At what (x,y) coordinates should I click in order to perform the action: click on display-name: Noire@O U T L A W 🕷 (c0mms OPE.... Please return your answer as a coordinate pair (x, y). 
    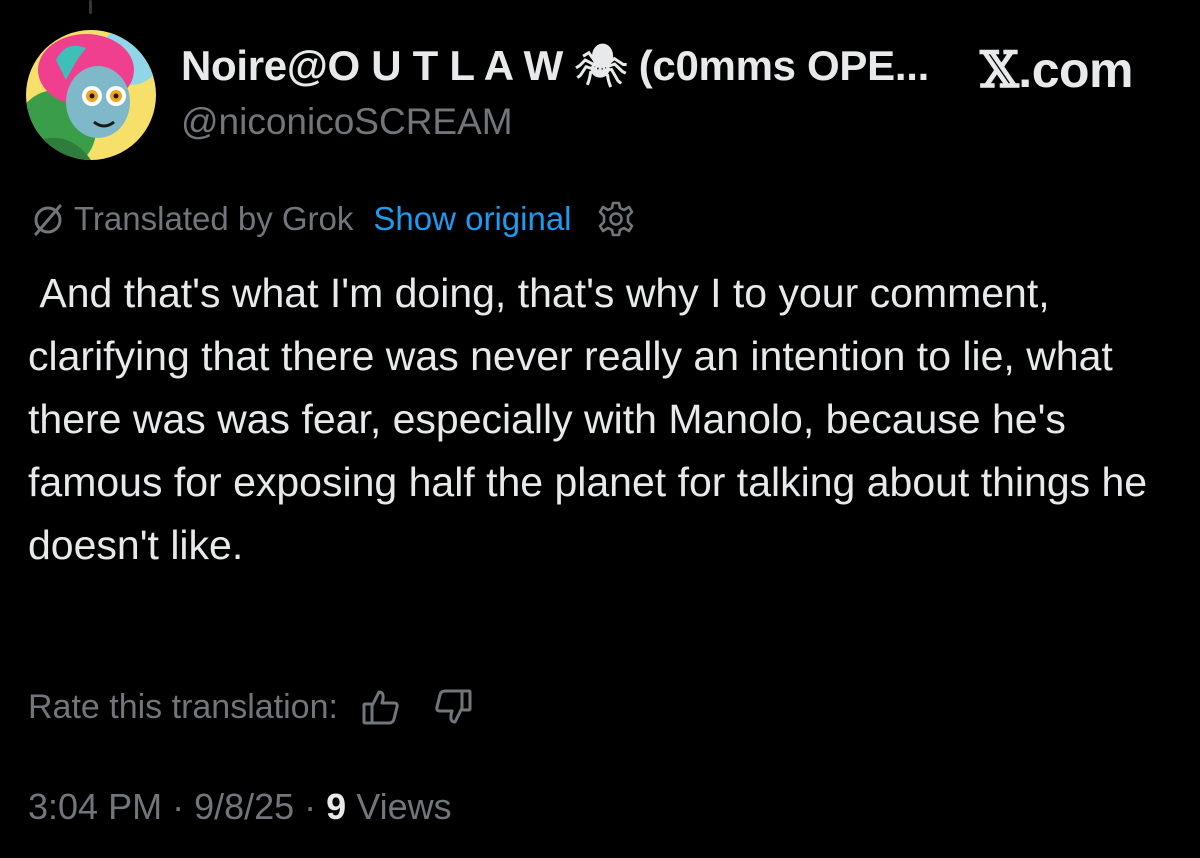
    Looking at the image, I should click on (555, 66).